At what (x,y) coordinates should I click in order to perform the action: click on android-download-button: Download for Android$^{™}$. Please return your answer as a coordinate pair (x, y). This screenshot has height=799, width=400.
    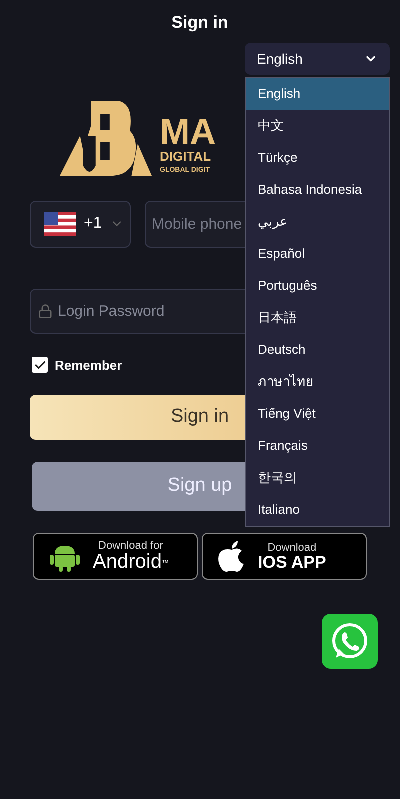
    Looking at the image, I should click on (115, 556).